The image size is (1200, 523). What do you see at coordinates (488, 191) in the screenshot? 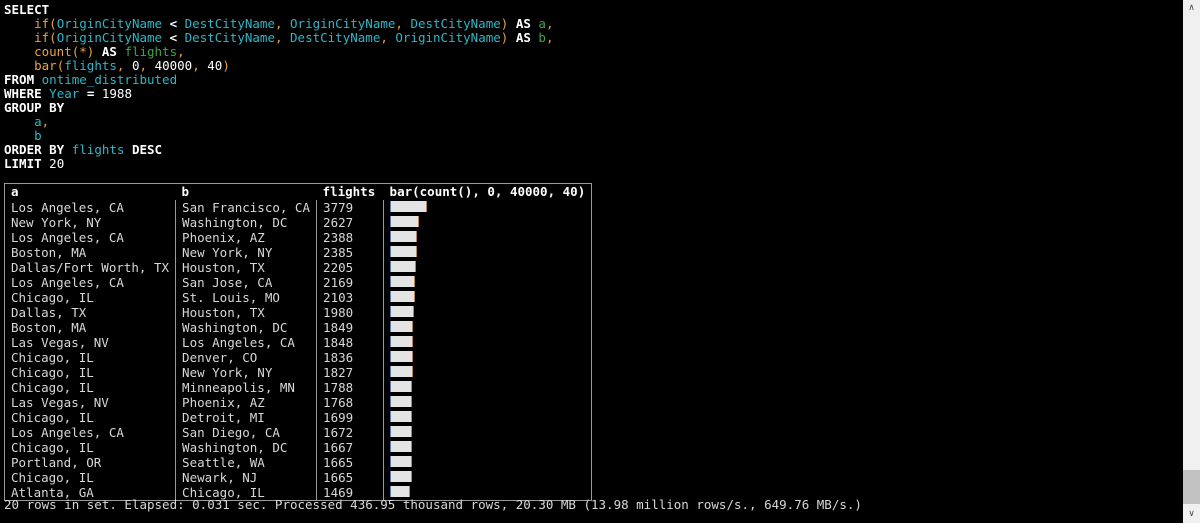
I see `column-header-bar: bar(count(), 0, 40000, 40)` at bounding box center [488, 191].